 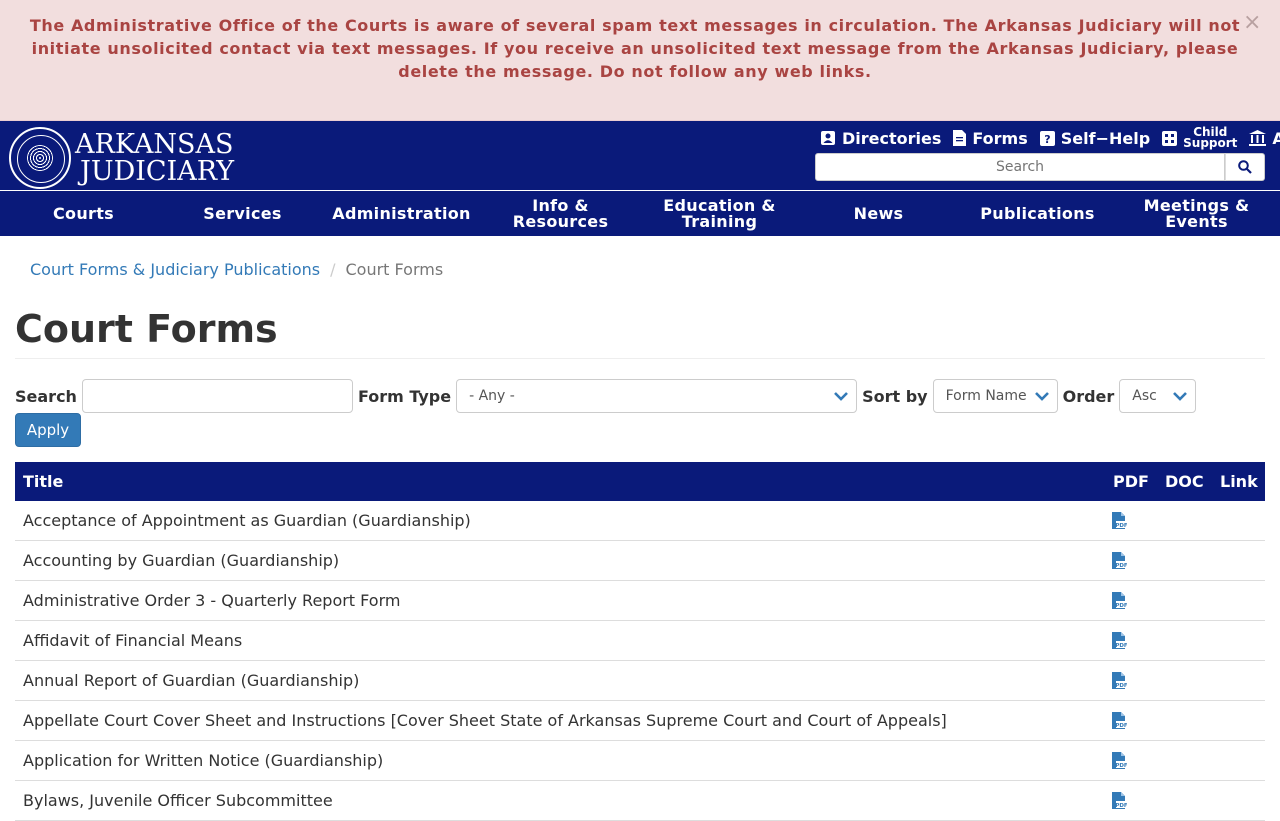 I want to click on table-header: Title PDF DOC Link, so click(x=640, y=481).